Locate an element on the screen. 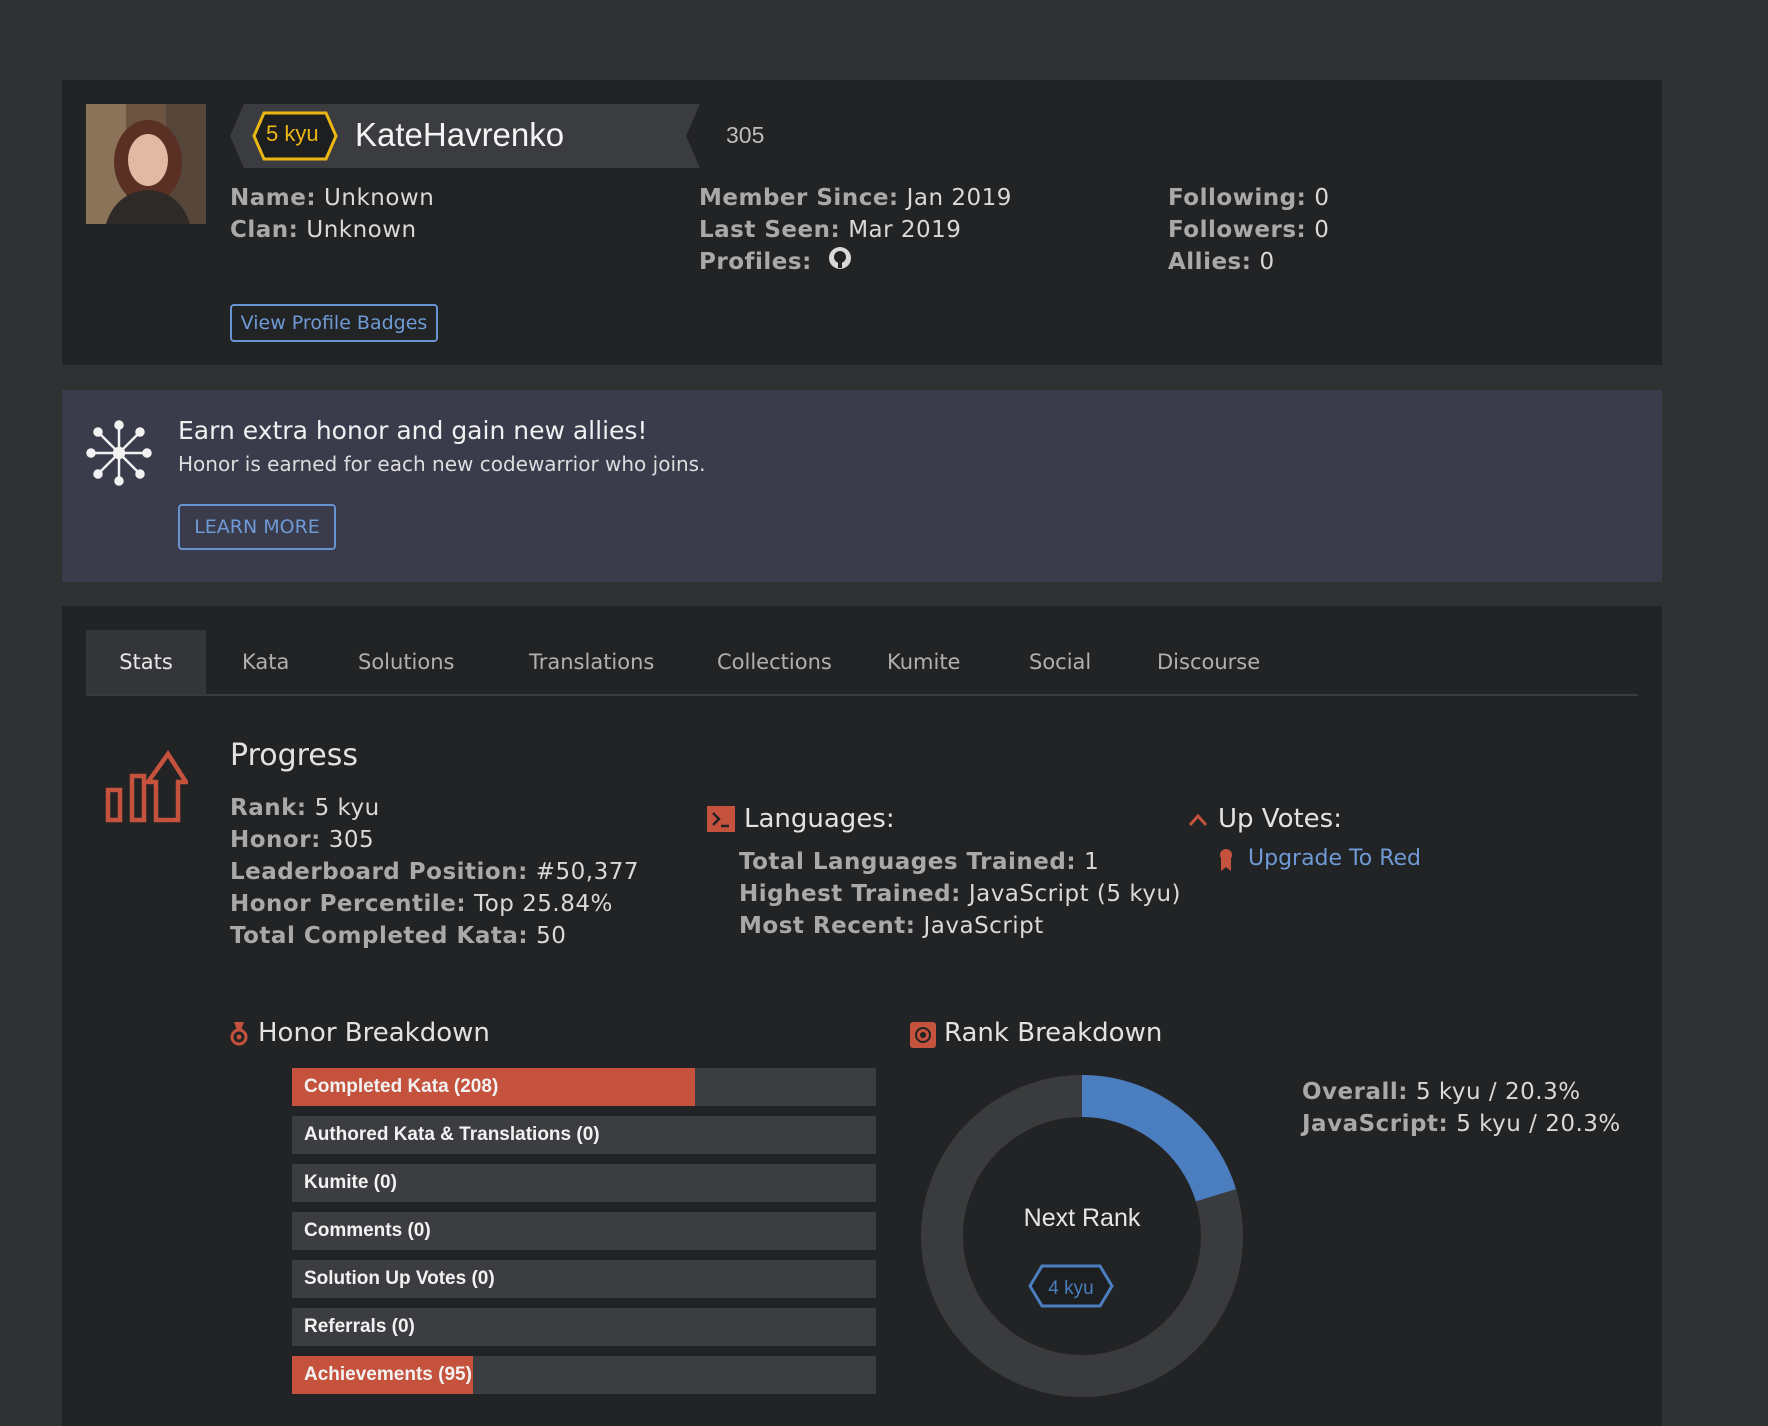  honor-breakdown-label: Comments (0) is located at coordinates (367, 1230).